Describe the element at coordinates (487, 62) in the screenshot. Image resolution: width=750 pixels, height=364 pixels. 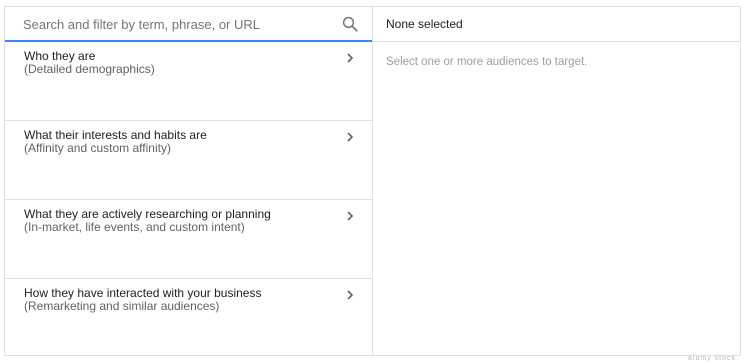
I see `empty-selection-message: Select one or more audiences to target.` at that location.